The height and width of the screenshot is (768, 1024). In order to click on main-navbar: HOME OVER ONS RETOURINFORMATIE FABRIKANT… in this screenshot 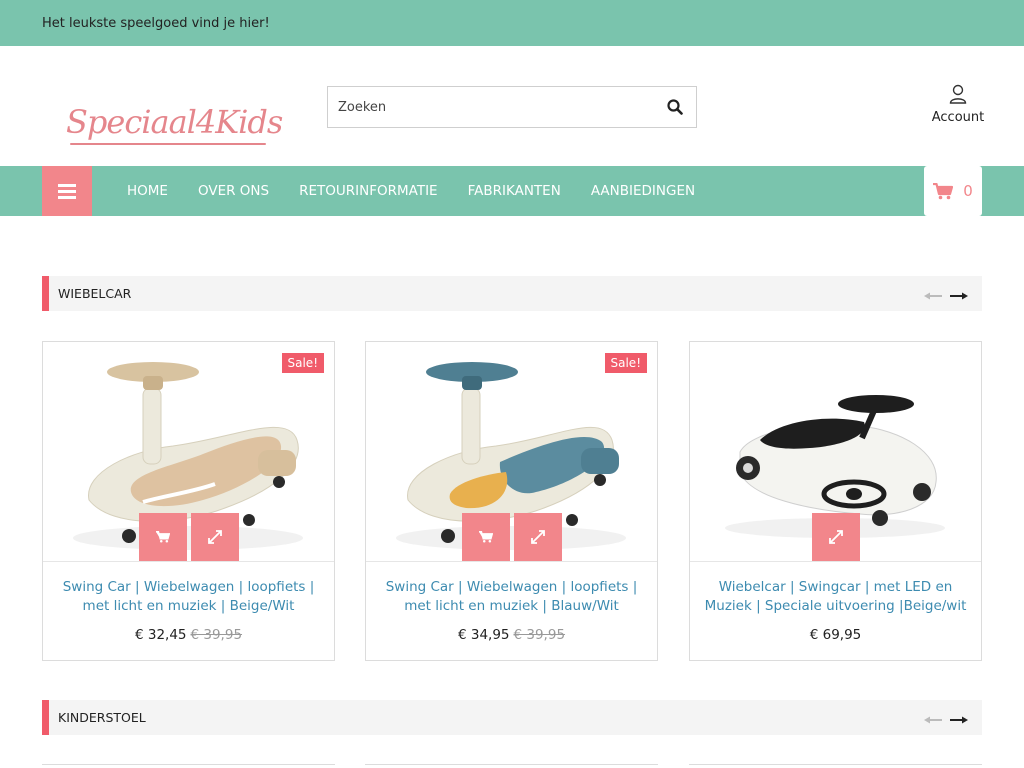, I will do `click(512, 191)`.